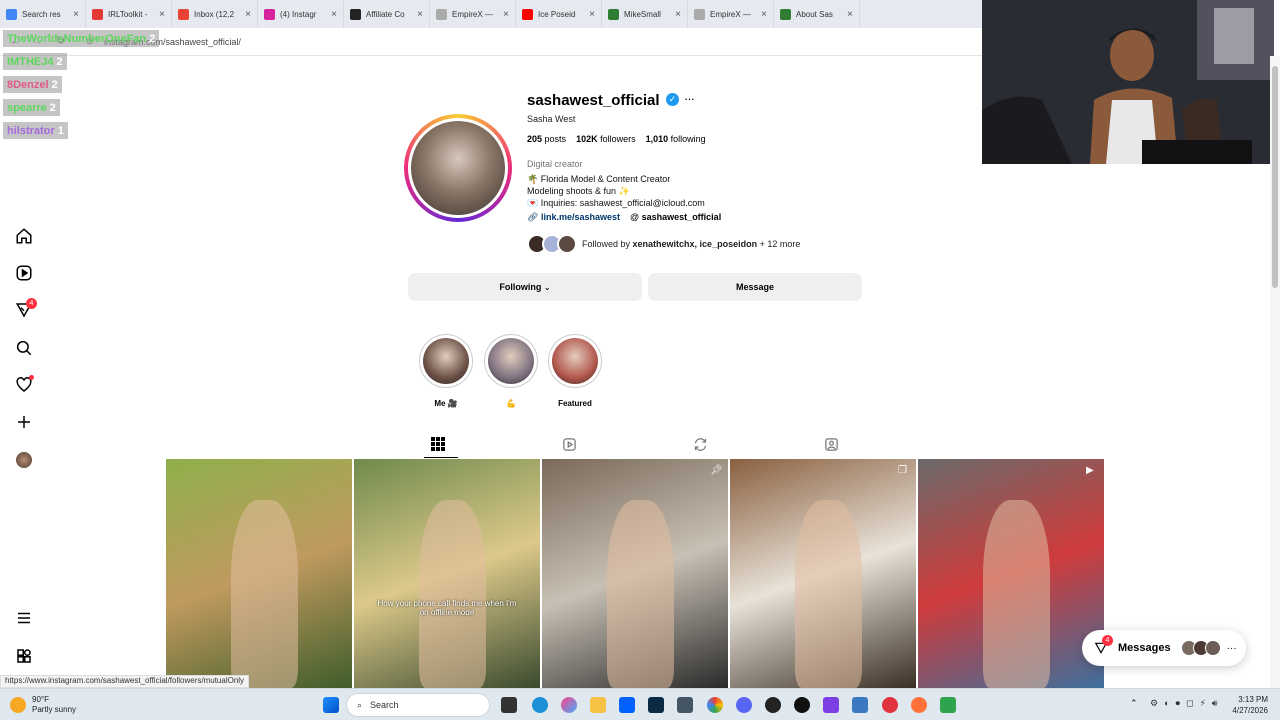  Describe the element at coordinates (35, 61) in the screenshot. I see `chat-user: IMTHEJ4 2` at that location.